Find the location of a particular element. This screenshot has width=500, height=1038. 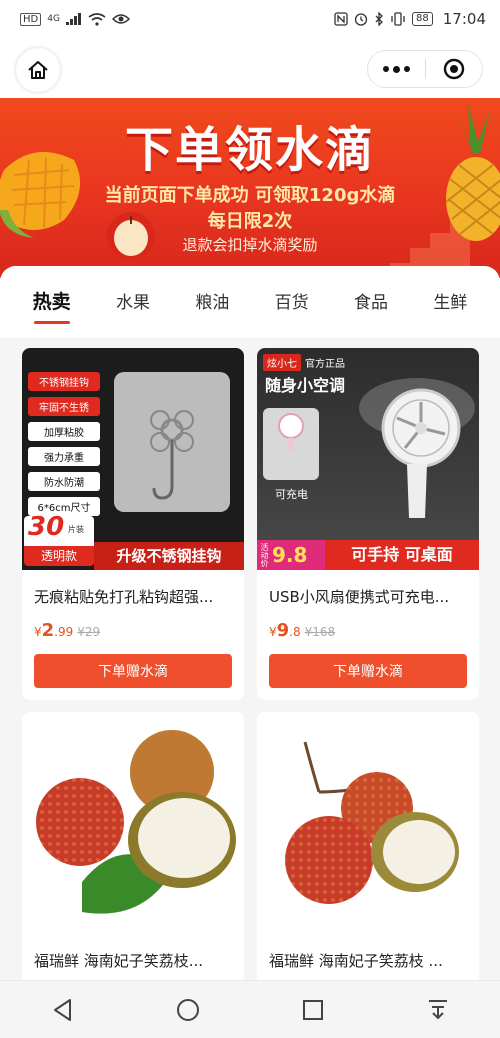

tab-fresh: 生鲜 is located at coordinates (450, 302).